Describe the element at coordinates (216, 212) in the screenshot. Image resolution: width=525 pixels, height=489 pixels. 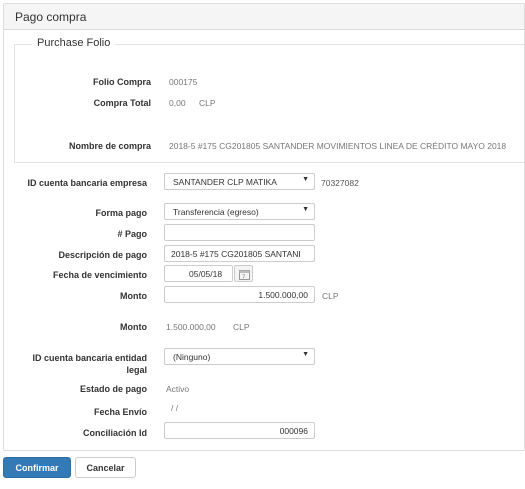
I see `forma-pago-selected: Transferencia (egreso)` at that location.